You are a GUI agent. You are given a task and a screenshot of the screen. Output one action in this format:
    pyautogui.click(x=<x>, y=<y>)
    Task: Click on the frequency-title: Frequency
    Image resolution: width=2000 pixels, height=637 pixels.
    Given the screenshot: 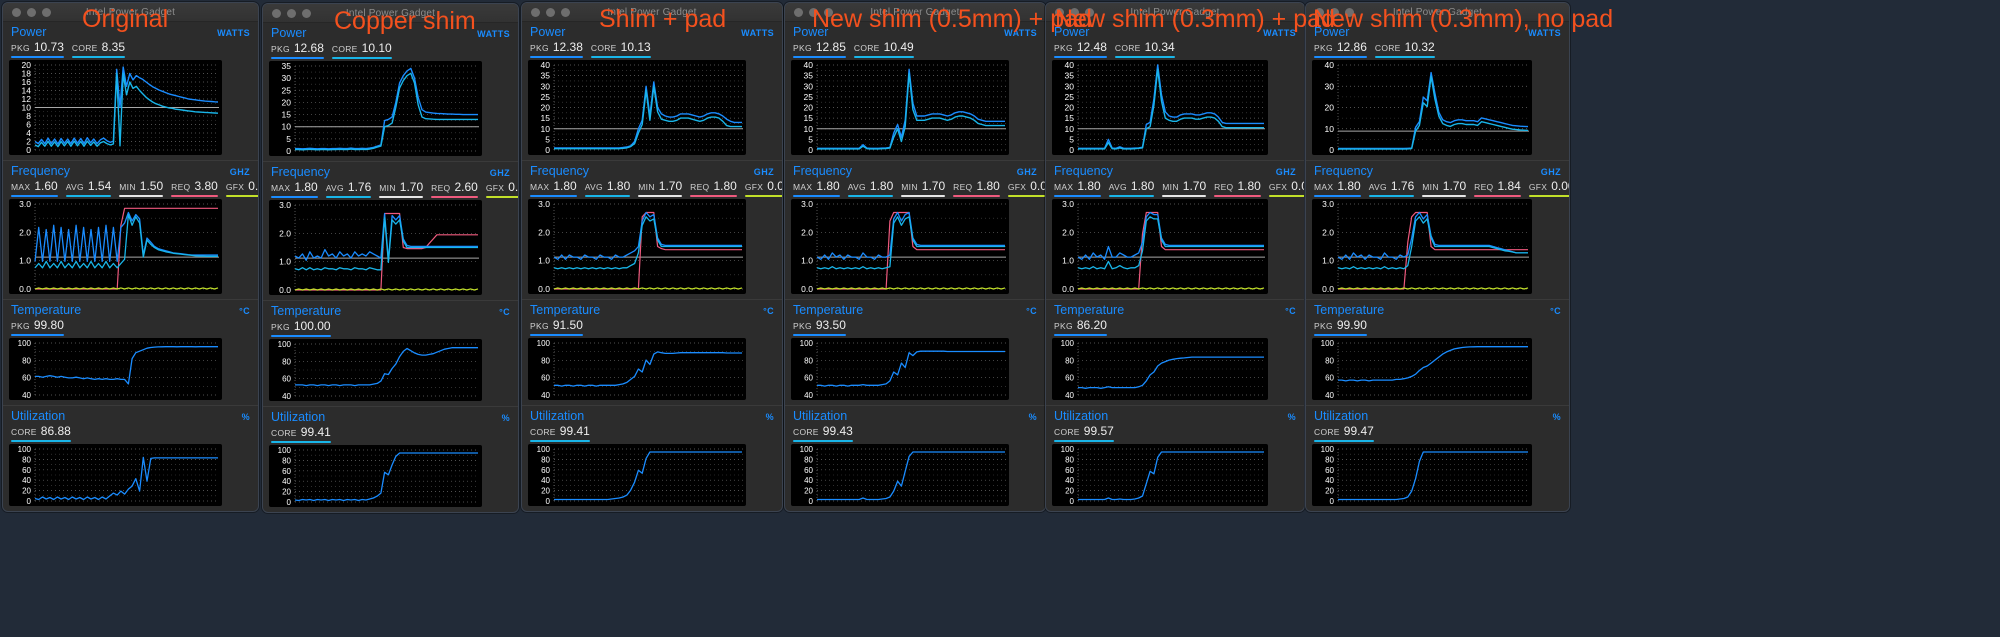 What is the action you would take?
    pyautogui.click(x=301, y=172)
    